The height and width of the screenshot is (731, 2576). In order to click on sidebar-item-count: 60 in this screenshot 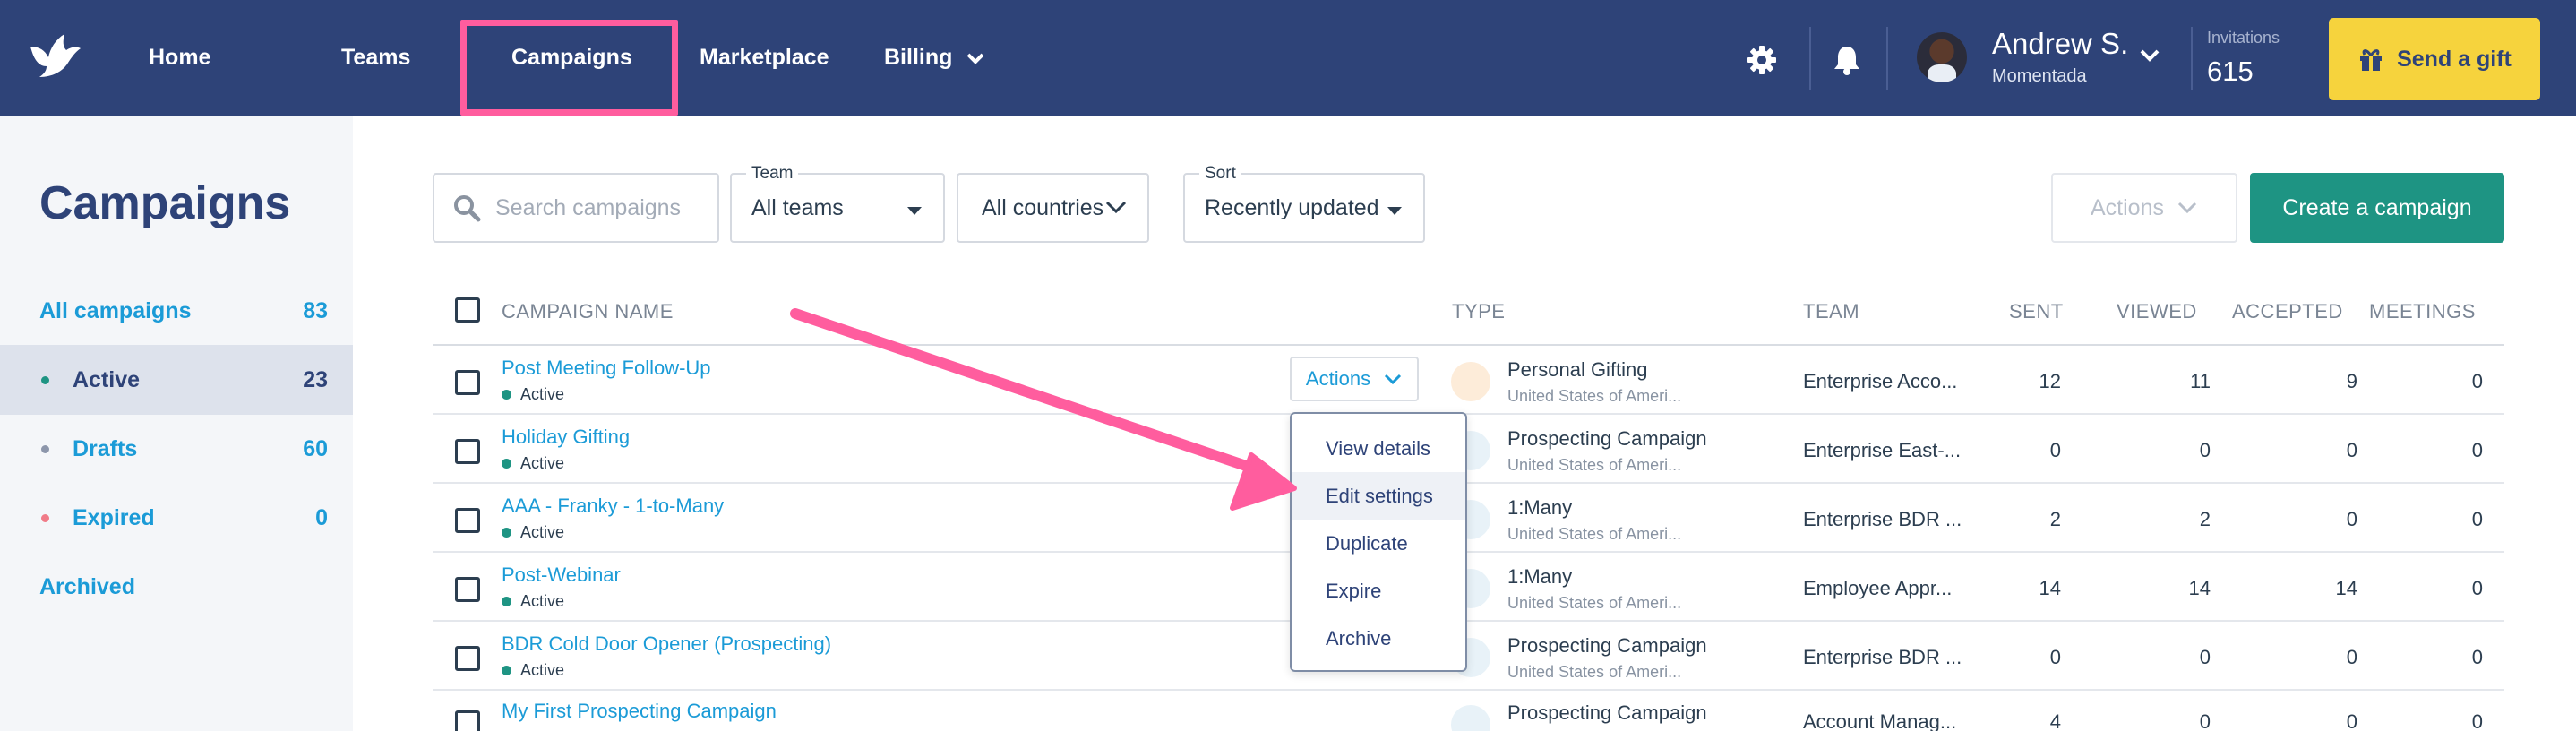, I will do `click(315, 448)`.